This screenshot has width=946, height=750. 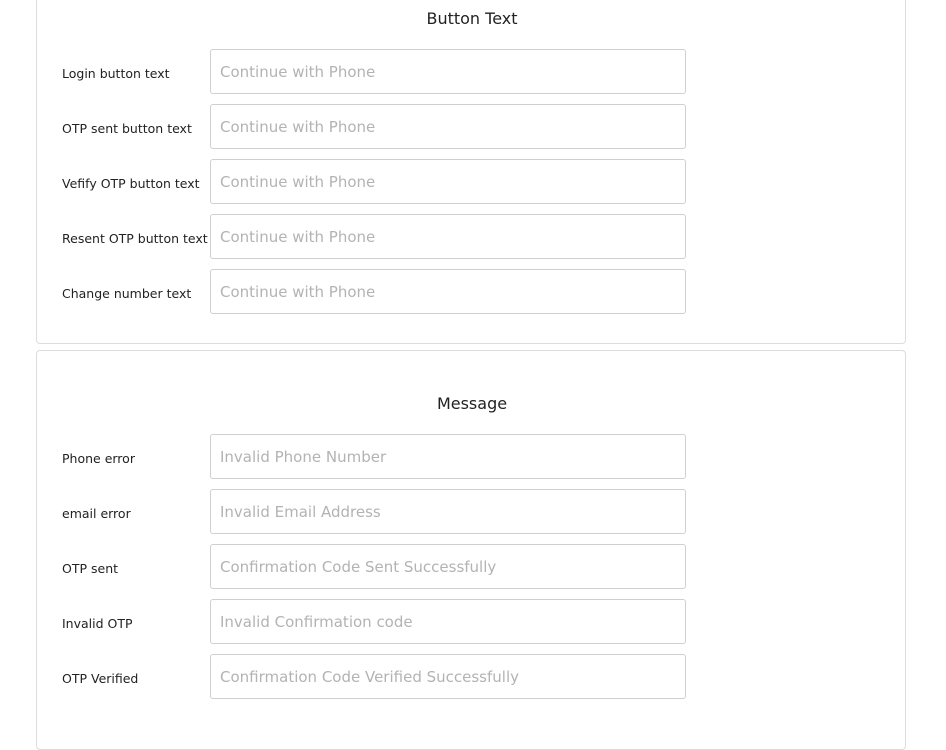 What do you see at coordinates (472, 403) in the screenshot?
I see `section-title-message: Message` at bounding box center [472, 403].